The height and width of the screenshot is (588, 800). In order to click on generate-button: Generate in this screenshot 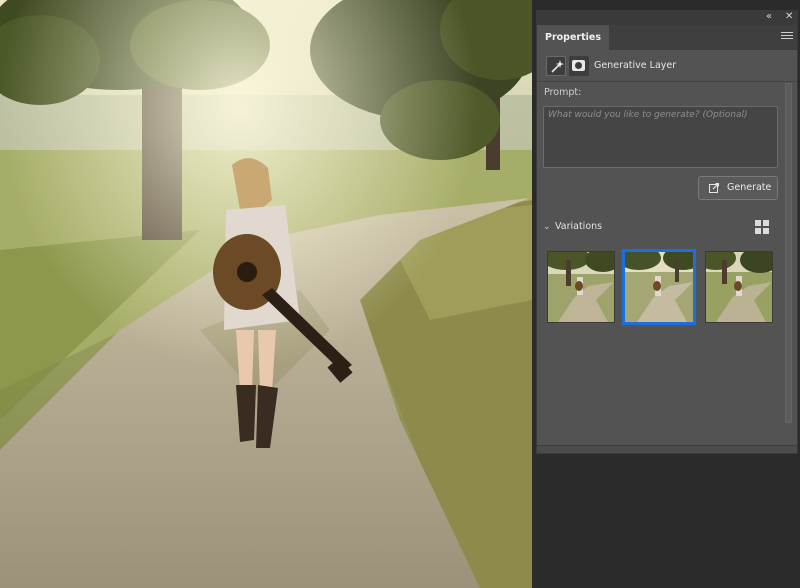, I will do `click(738, 188)`.